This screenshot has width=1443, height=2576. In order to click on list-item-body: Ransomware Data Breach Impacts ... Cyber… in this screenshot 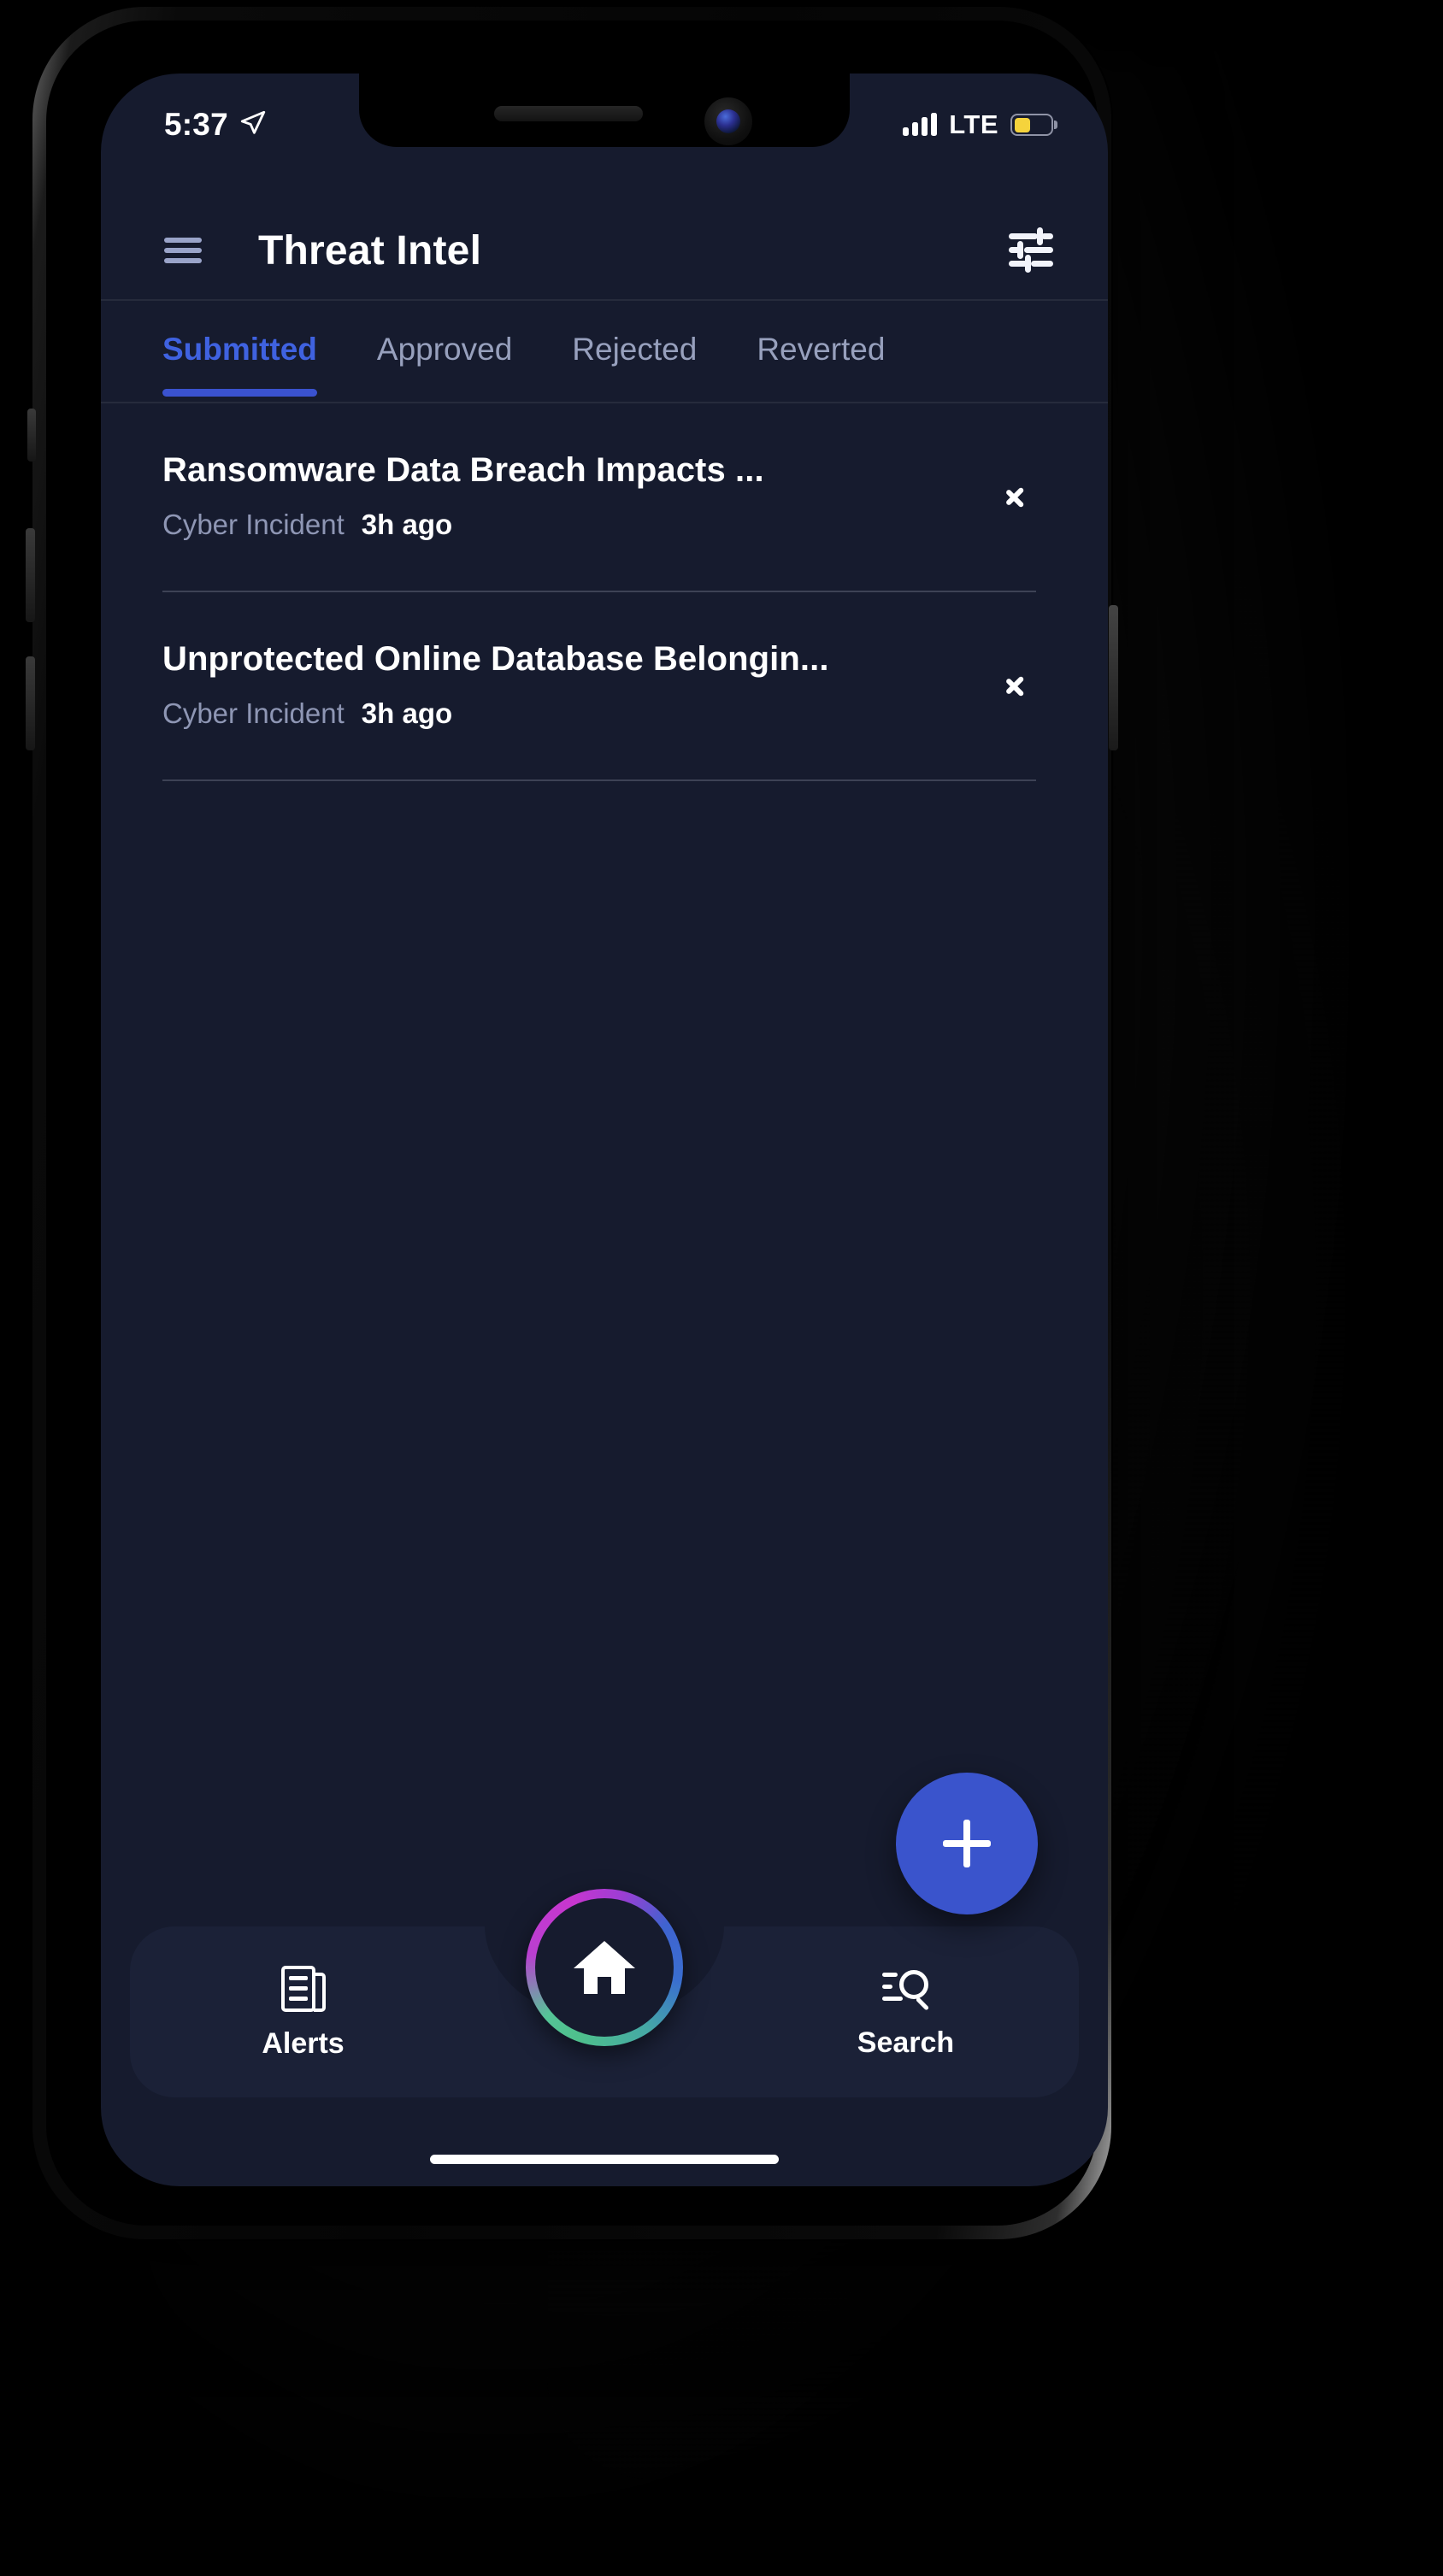, I will do `click(571, 496)`.